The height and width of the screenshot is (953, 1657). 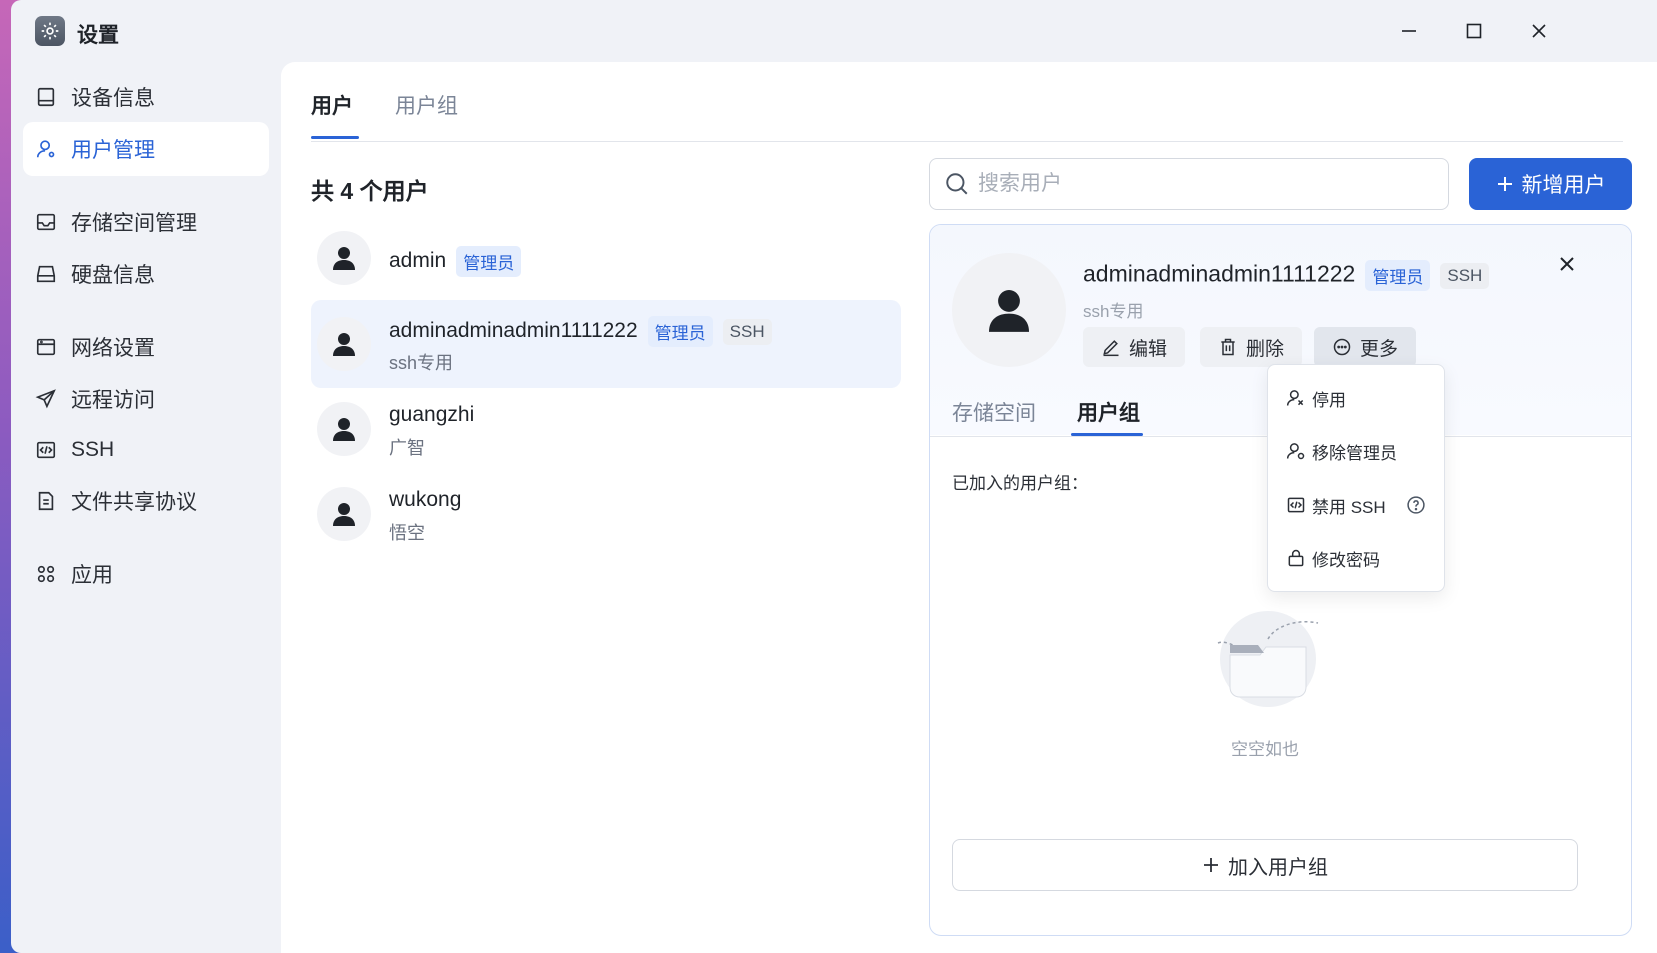 I want to click on sidebar-item-storage: 存储空间管理, so click(x=146, y=222).